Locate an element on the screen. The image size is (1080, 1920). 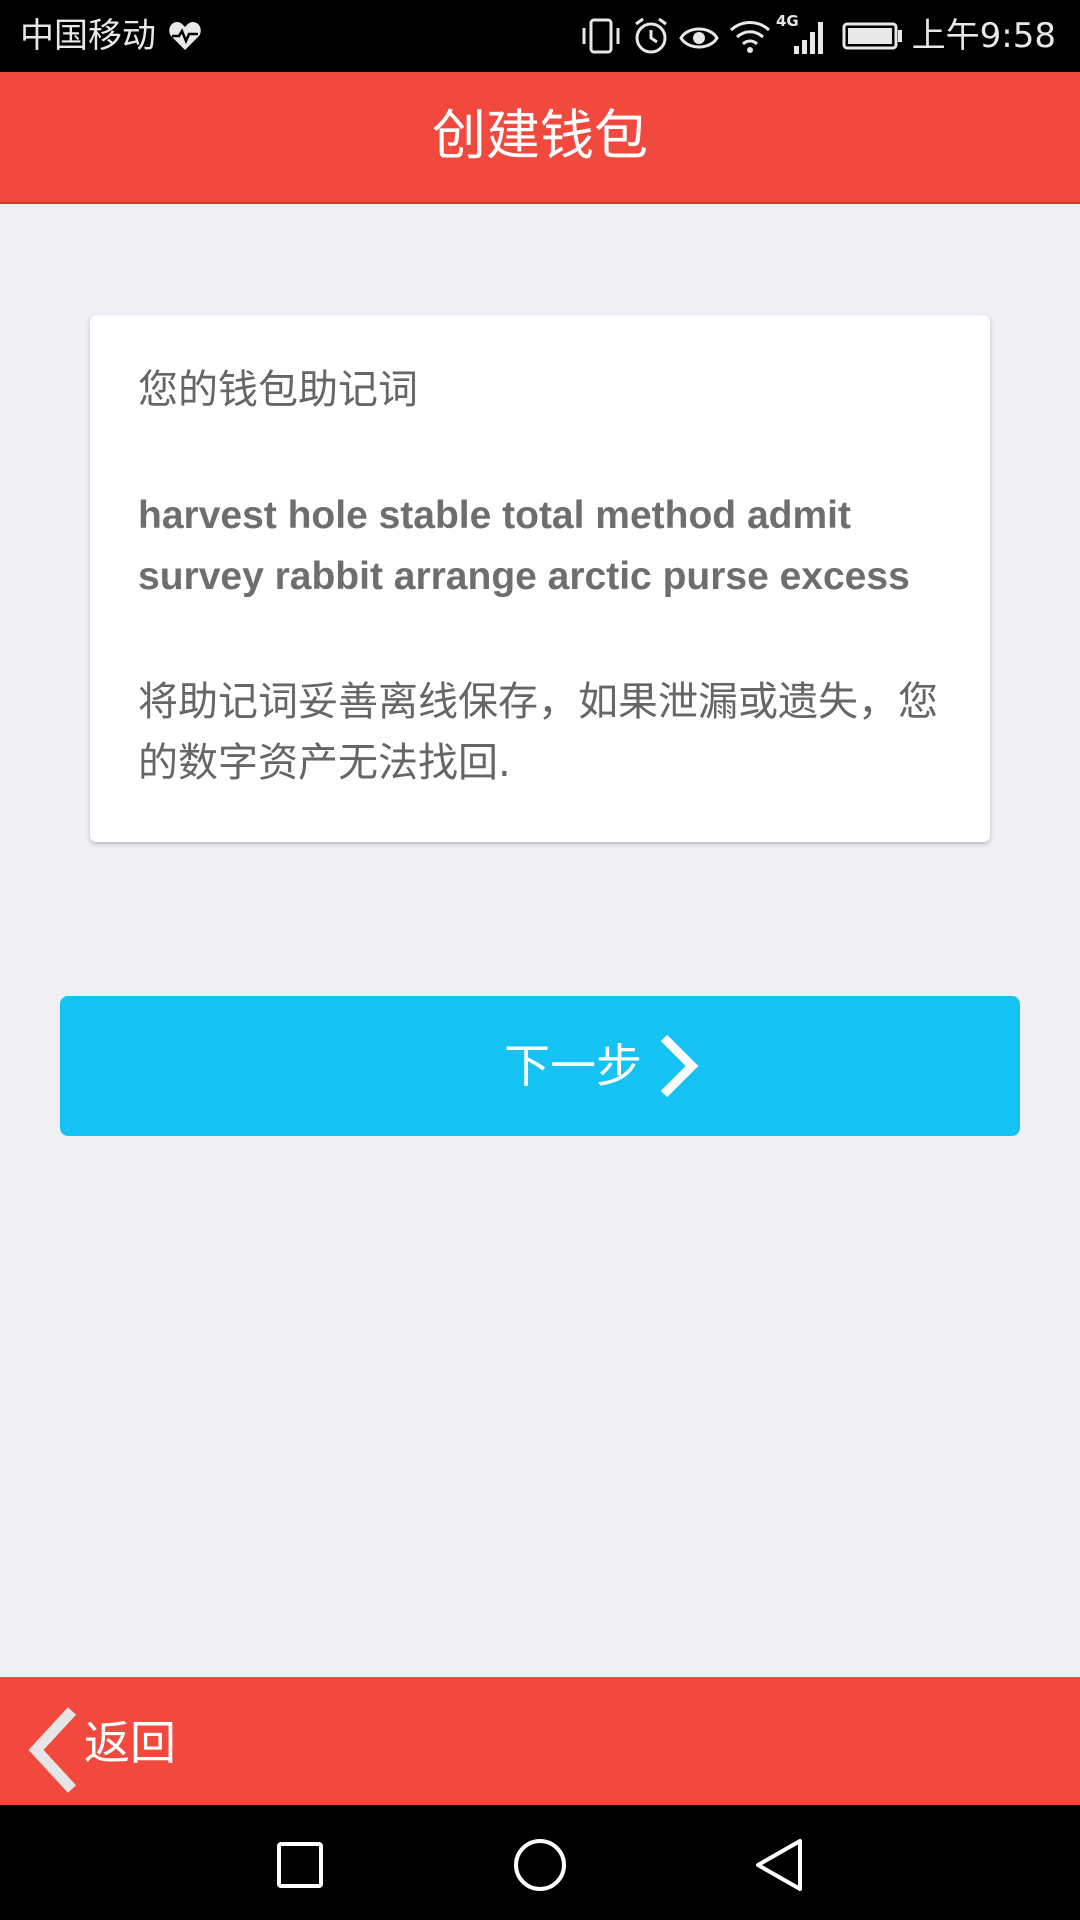
system-nav-bar is located at coordinates (540, 1862).